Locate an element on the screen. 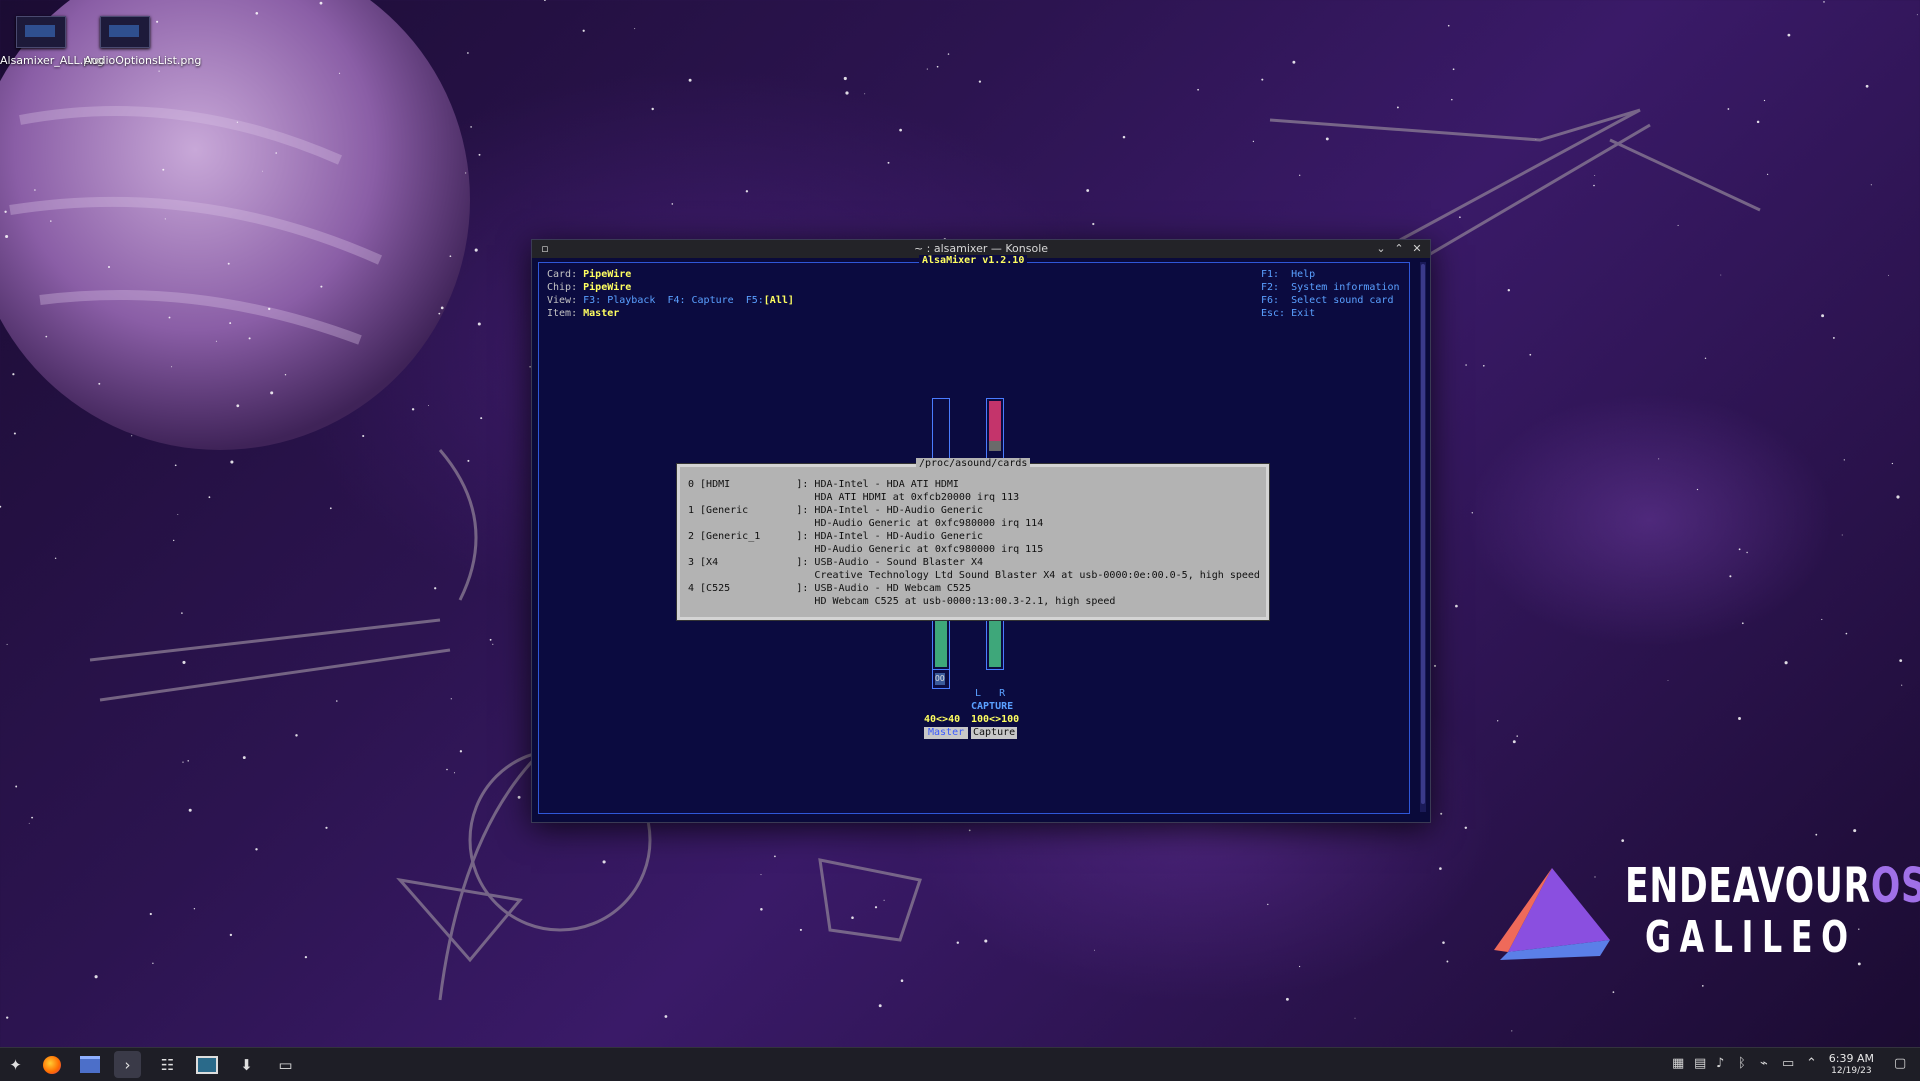  terminal-scrollbar is located at coordinates (1423, 537).